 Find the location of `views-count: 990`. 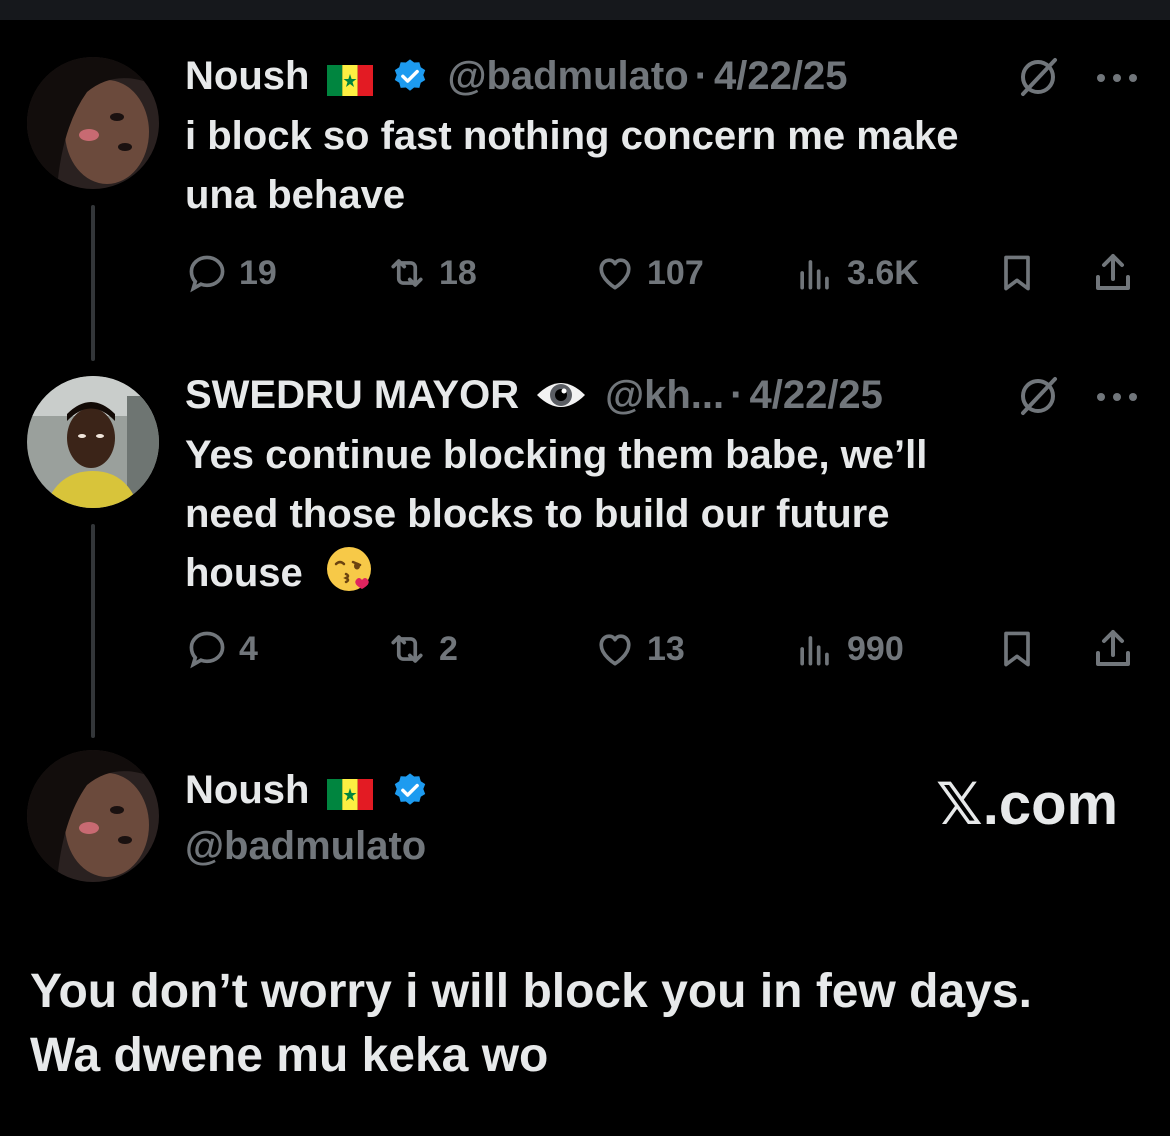

views-count: 990 is located at coordinates (875, 648).